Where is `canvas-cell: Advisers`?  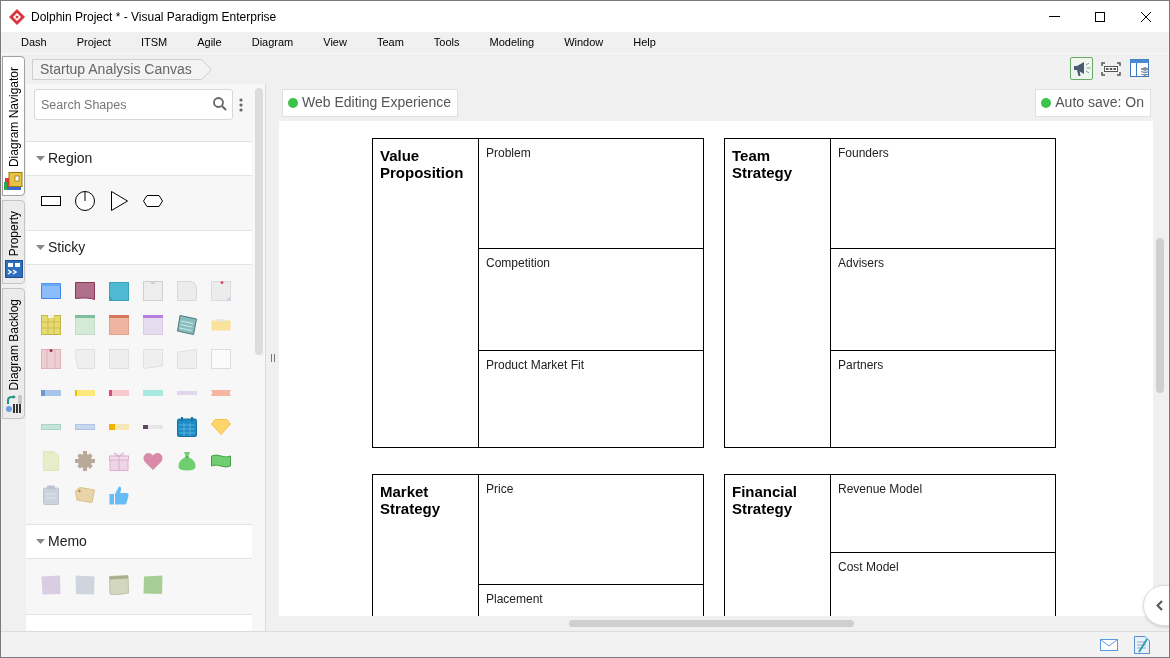
canvas-cell: Advisers is located at coordinates (943, 300).